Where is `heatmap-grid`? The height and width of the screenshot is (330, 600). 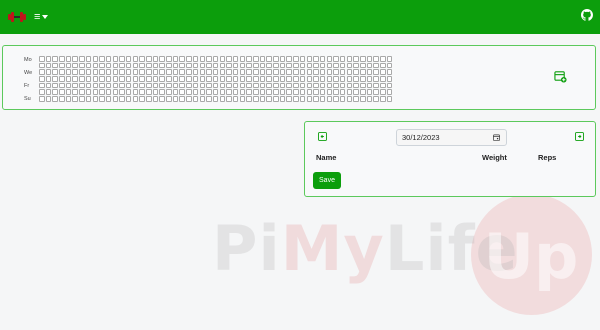 heatmap-grid is located at coordinates (216, 79).